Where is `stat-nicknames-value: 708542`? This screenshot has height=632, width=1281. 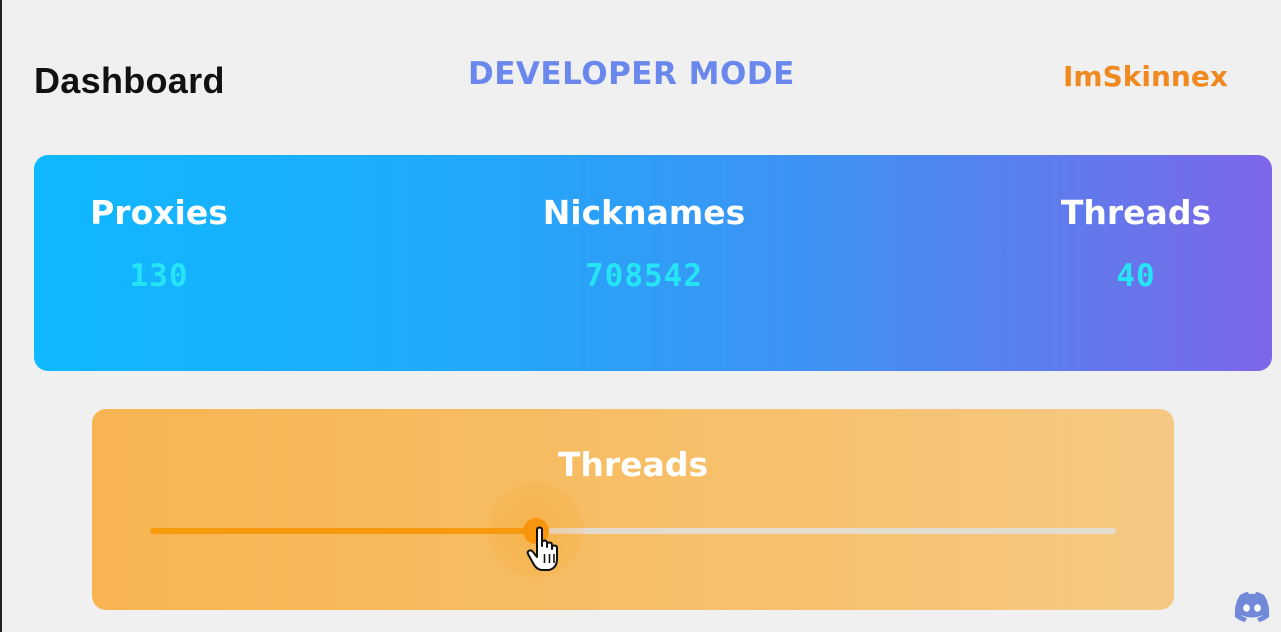
stat-nicknames-value: 708542 is located at coordinates (644, 276).